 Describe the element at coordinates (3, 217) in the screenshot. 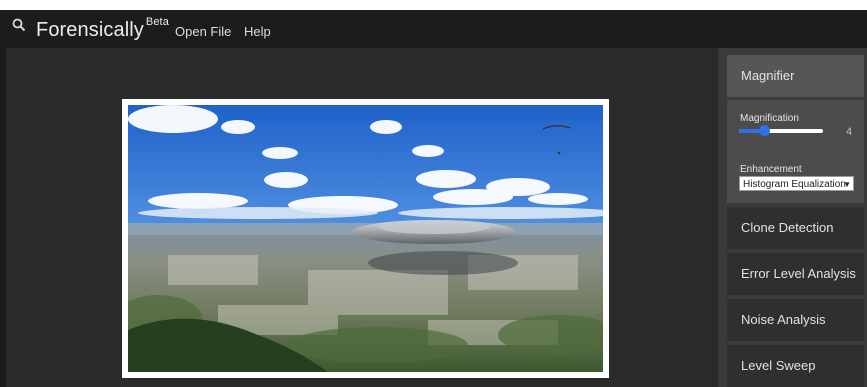

I see `workspace-left-edge` at that location.